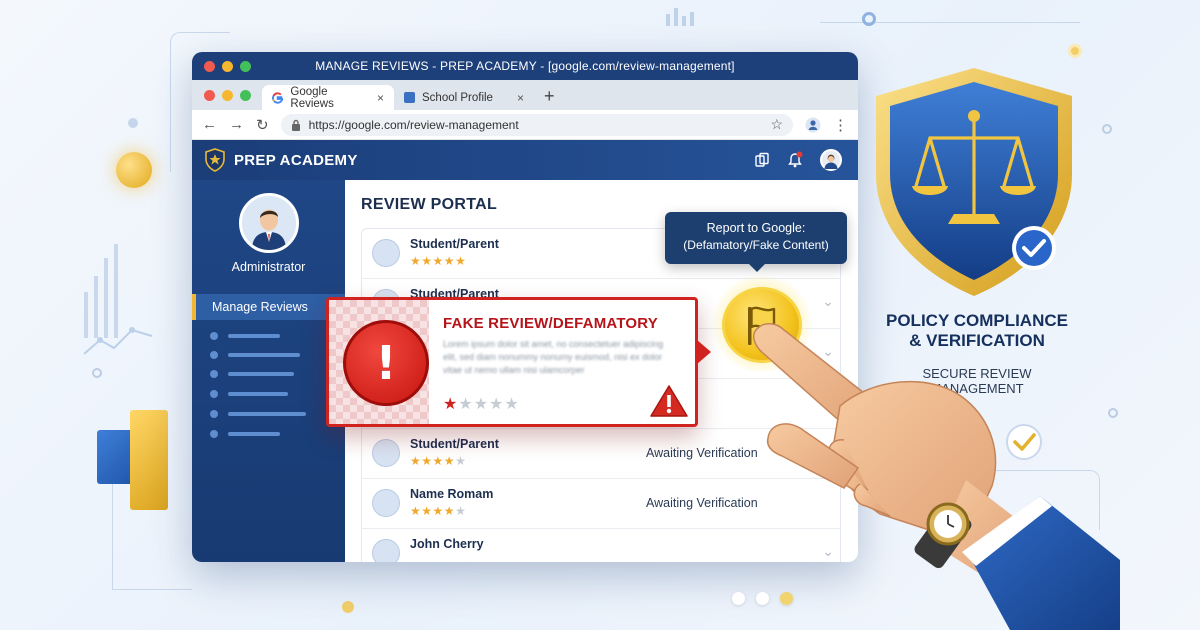 This screenshot has width=1200, height=630. What do you see at coordinates (386, 363) in the screenshot?
I see `exclamation-icon: !` at bounding box center [386, 363].